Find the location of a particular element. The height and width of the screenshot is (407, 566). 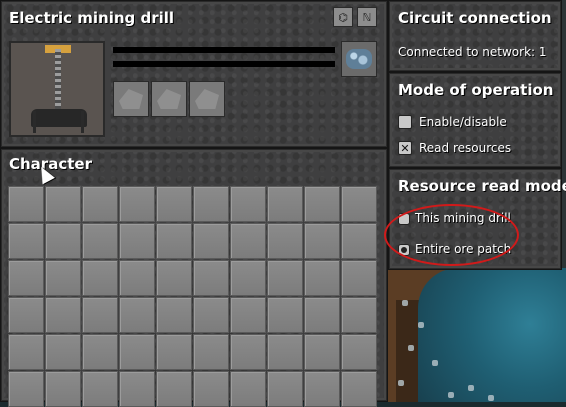

drill-base is located at coordinates (59, 118).